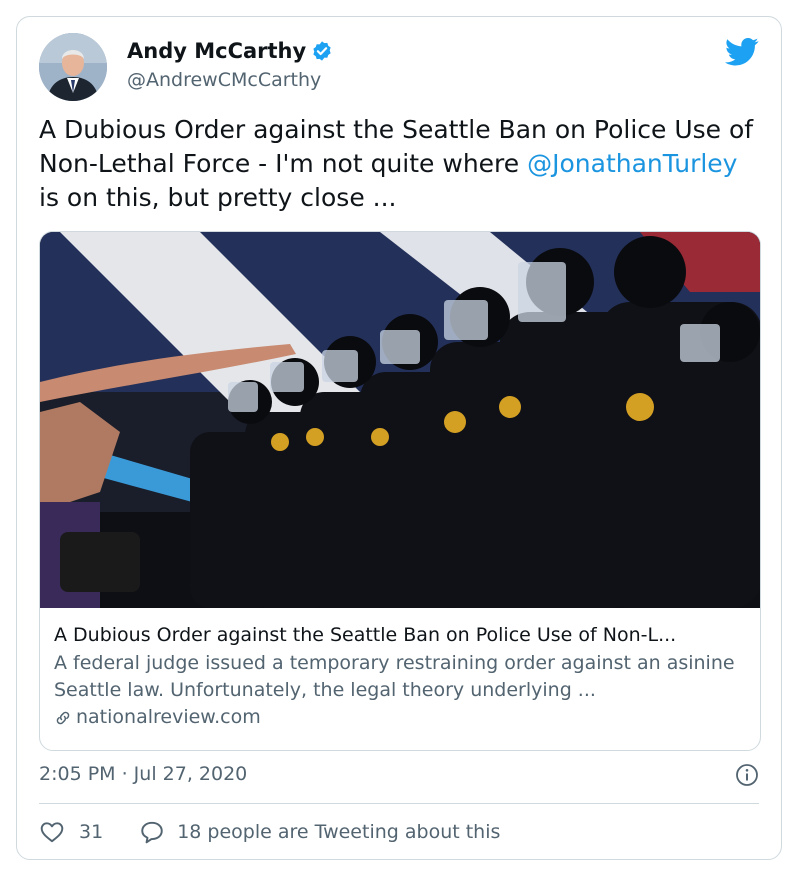  I want to click on avatar-photo, so click(73, 67).